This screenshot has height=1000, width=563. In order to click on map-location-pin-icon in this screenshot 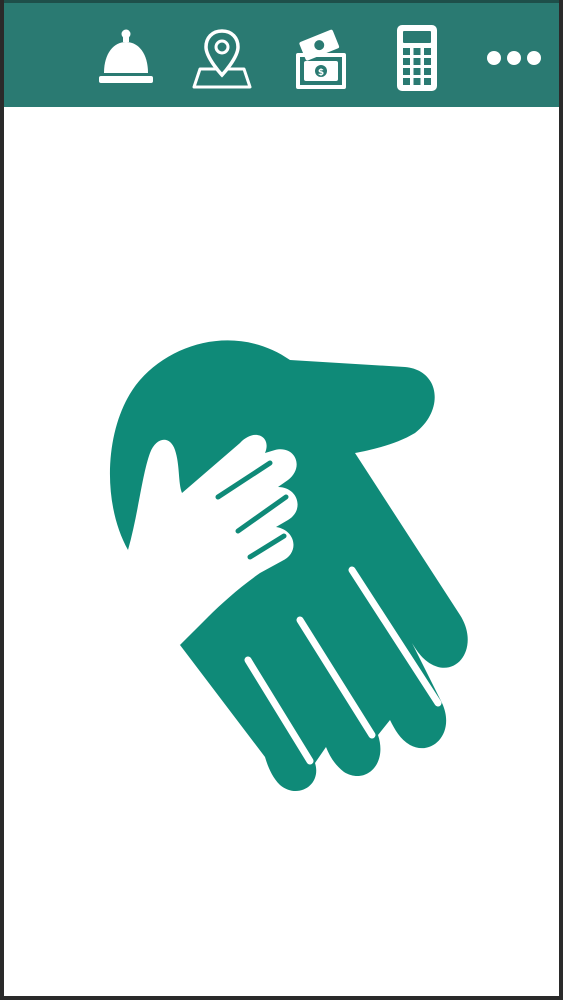, I will do `click(222, 59)`.